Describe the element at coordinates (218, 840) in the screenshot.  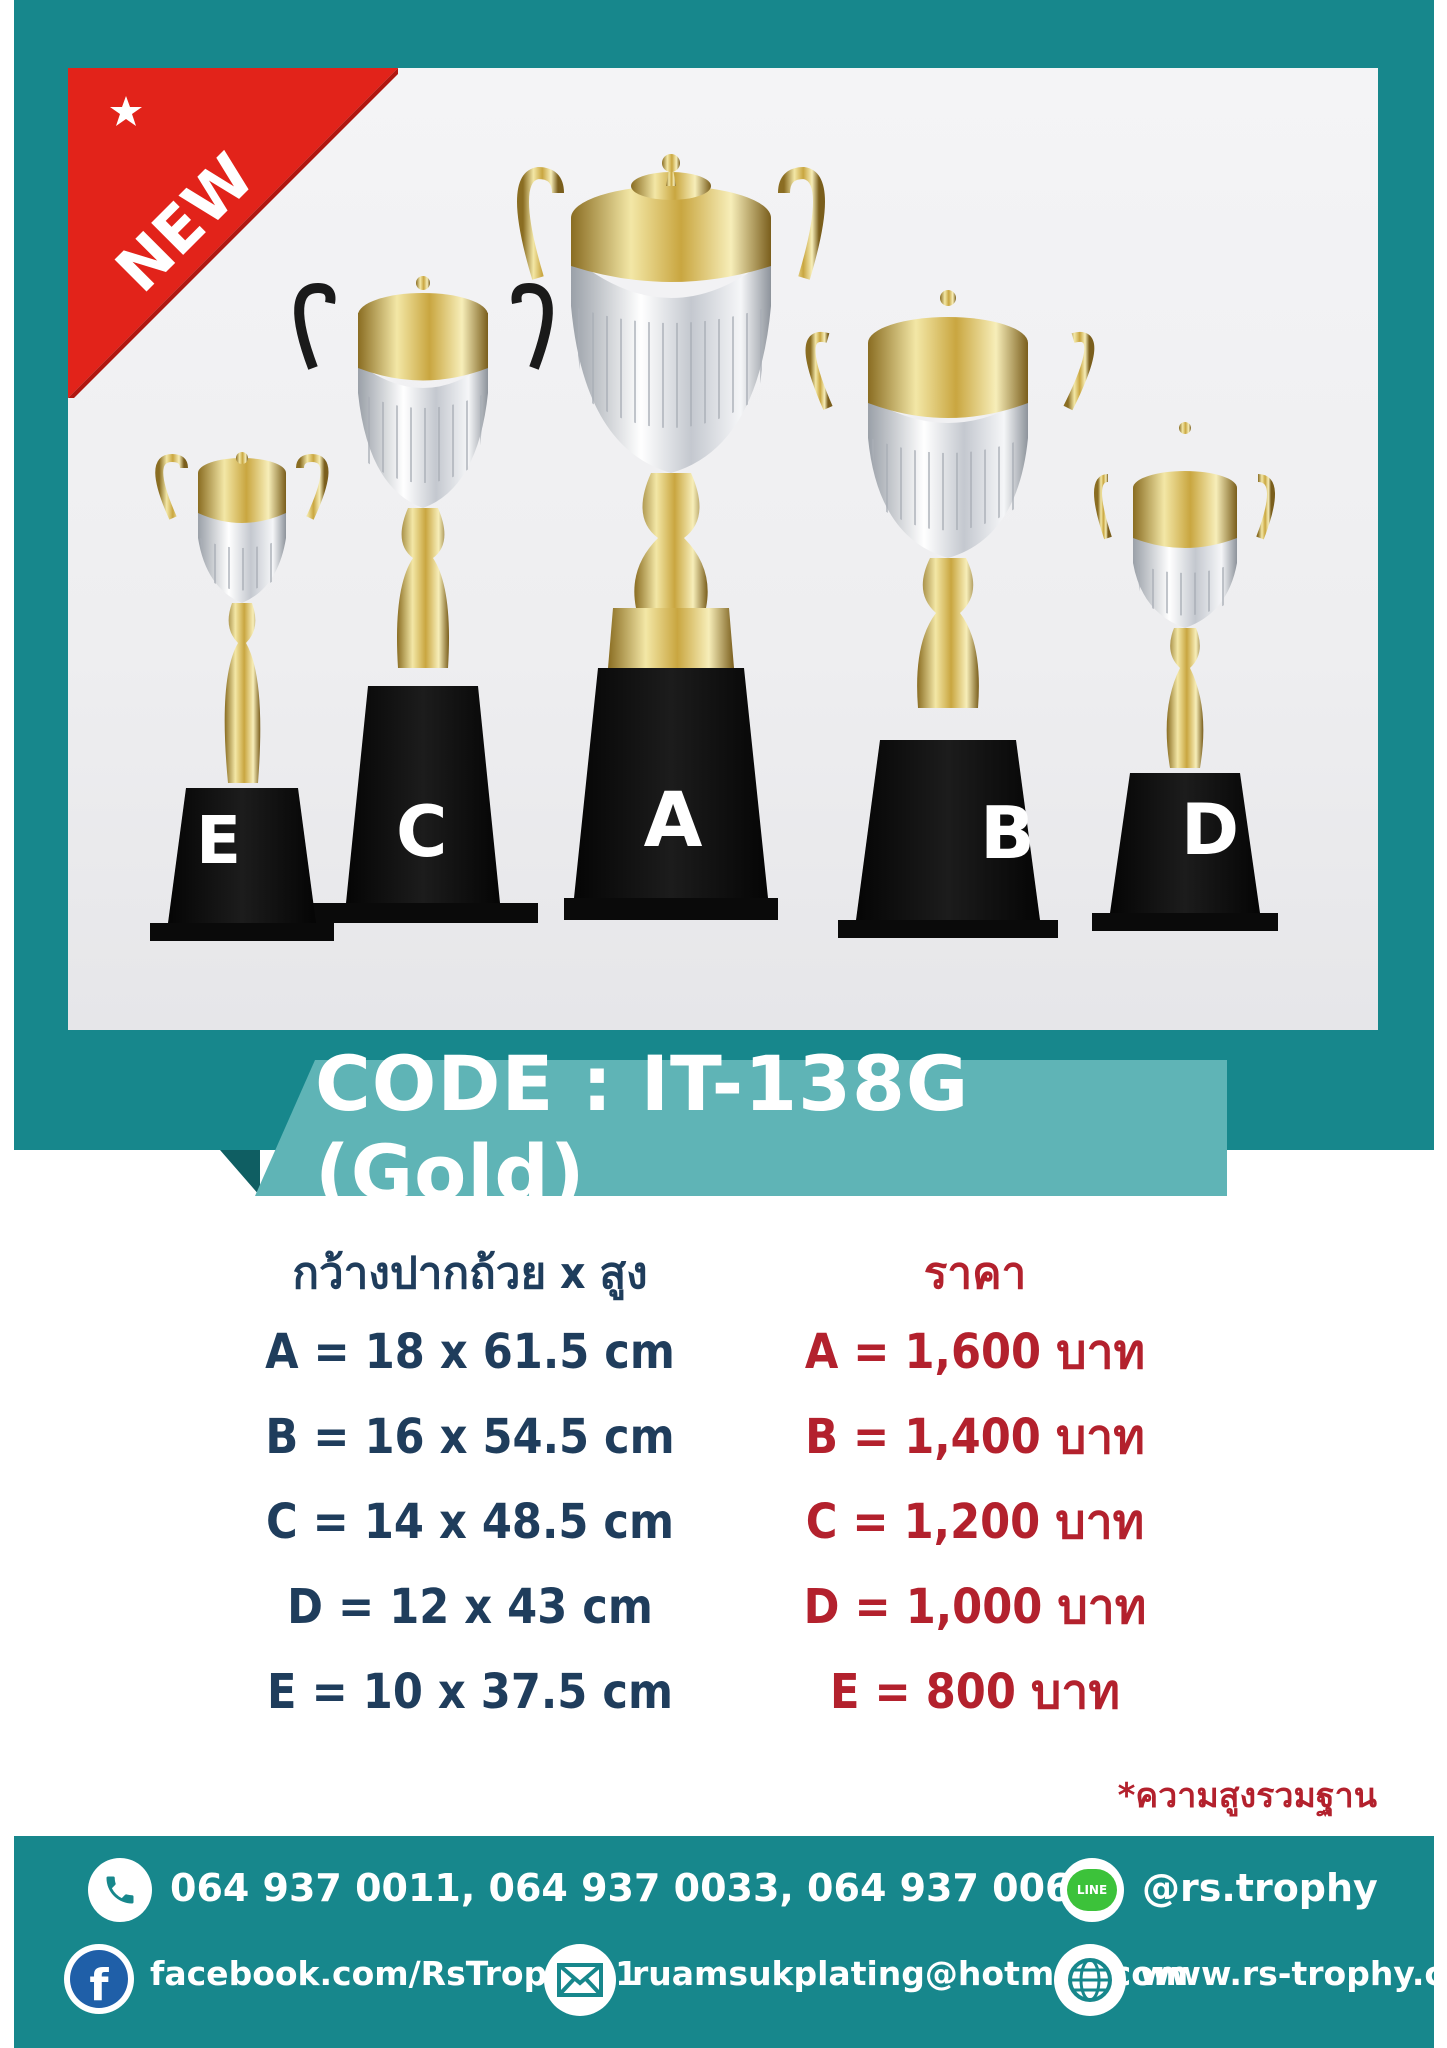
I see `trophy-letter-e: E` at that location.